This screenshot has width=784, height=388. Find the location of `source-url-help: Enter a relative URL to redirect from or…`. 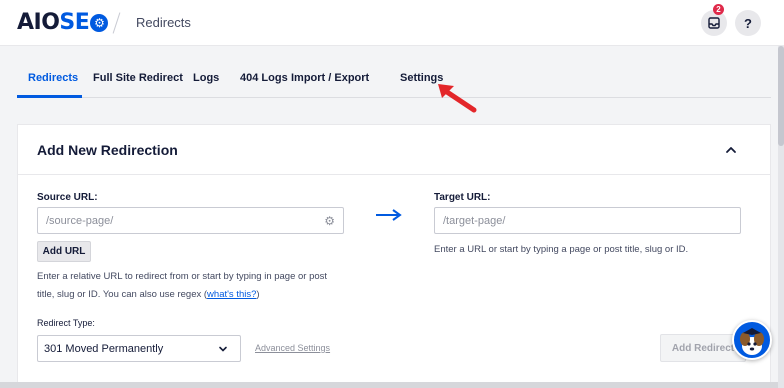

source-url-help: Enter a relative URL to redirect from or… is located at coordinates (197, 286).